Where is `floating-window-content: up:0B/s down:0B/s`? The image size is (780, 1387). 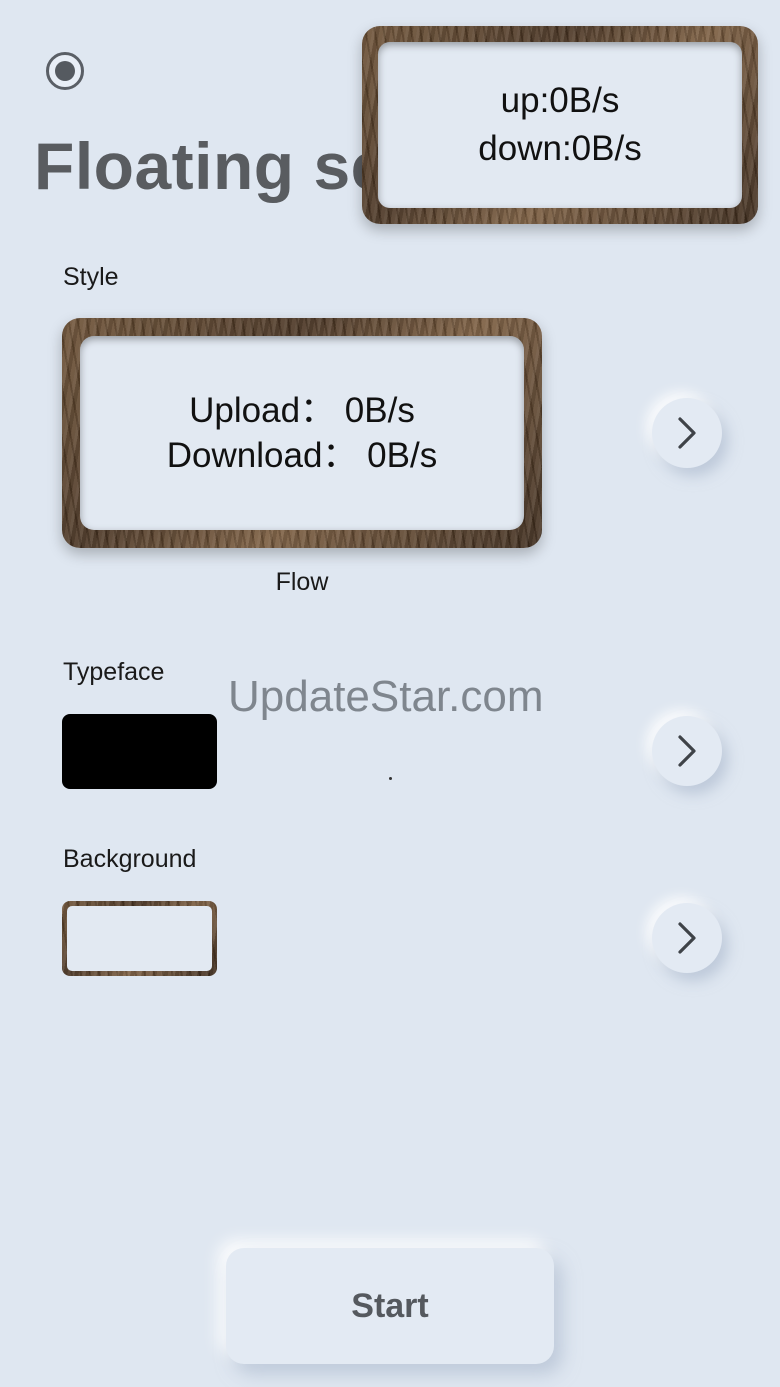 floating-window-content: up:0B/s down:0B/s is located at coordinates (560, 125).